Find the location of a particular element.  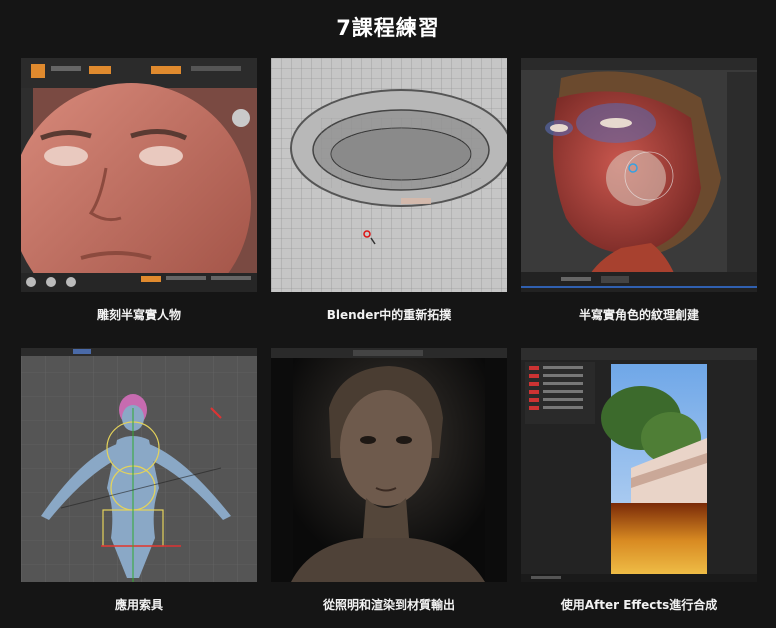

sculpting-screenshot is located at coordinates (139, 175).